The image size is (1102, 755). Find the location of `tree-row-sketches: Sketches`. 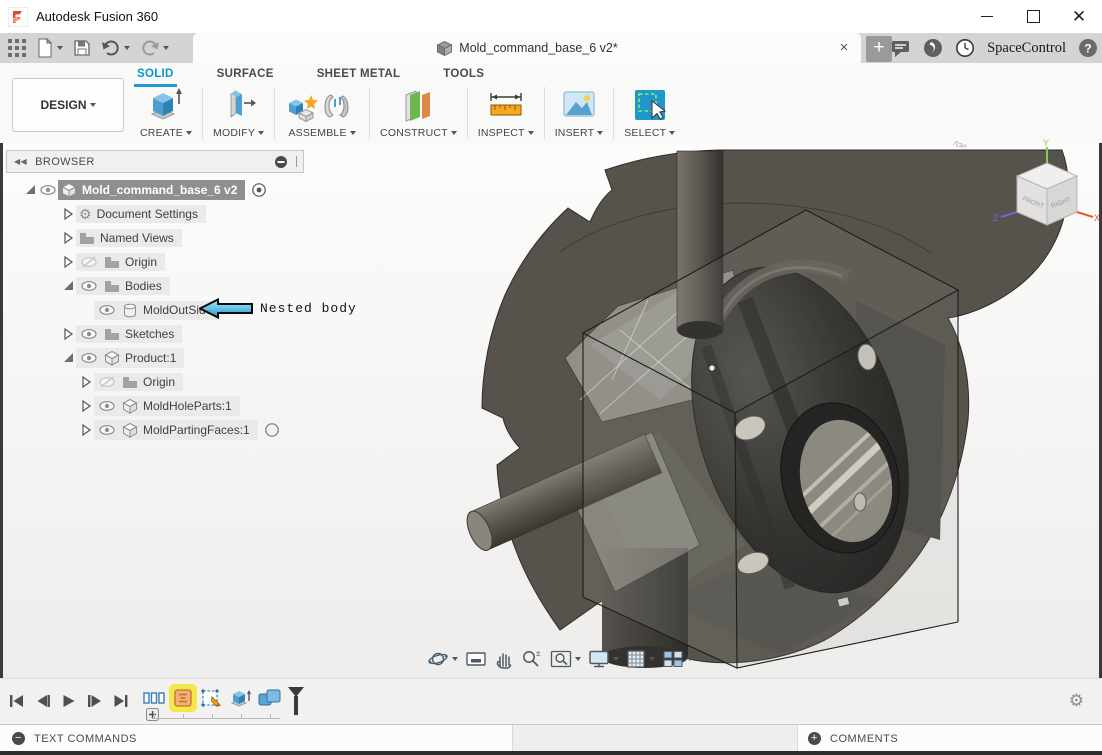

tree-row-sketches: Sketches is located at coordinates (155, 334).